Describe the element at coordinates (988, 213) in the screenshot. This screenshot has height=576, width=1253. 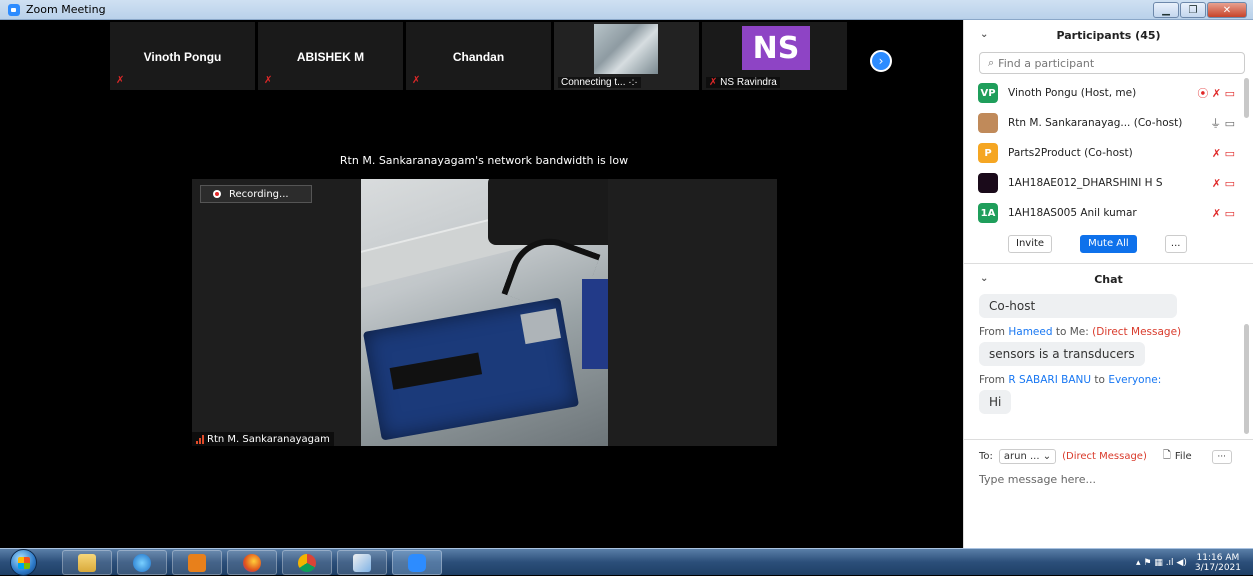
I see `avatar: 1A` at that location.